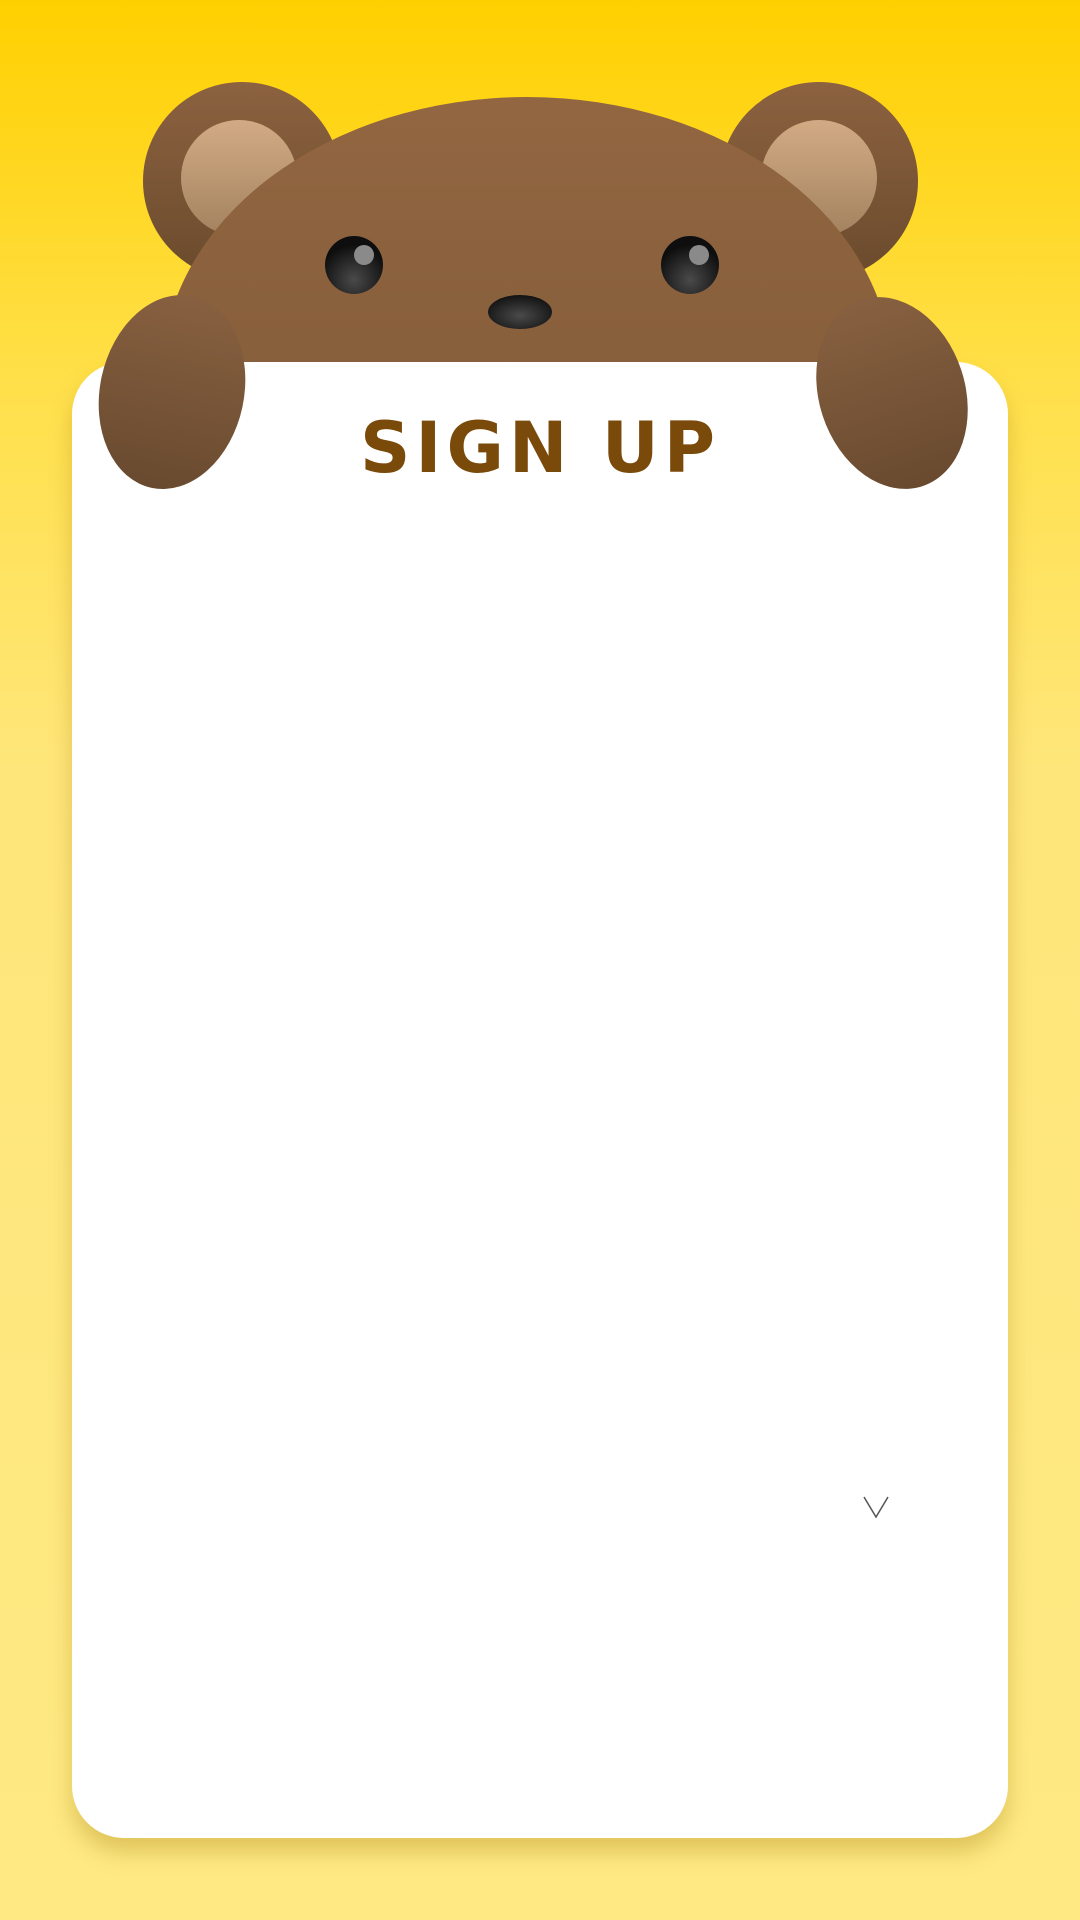  I want to click on bear-left-eye, so click(354, 265).